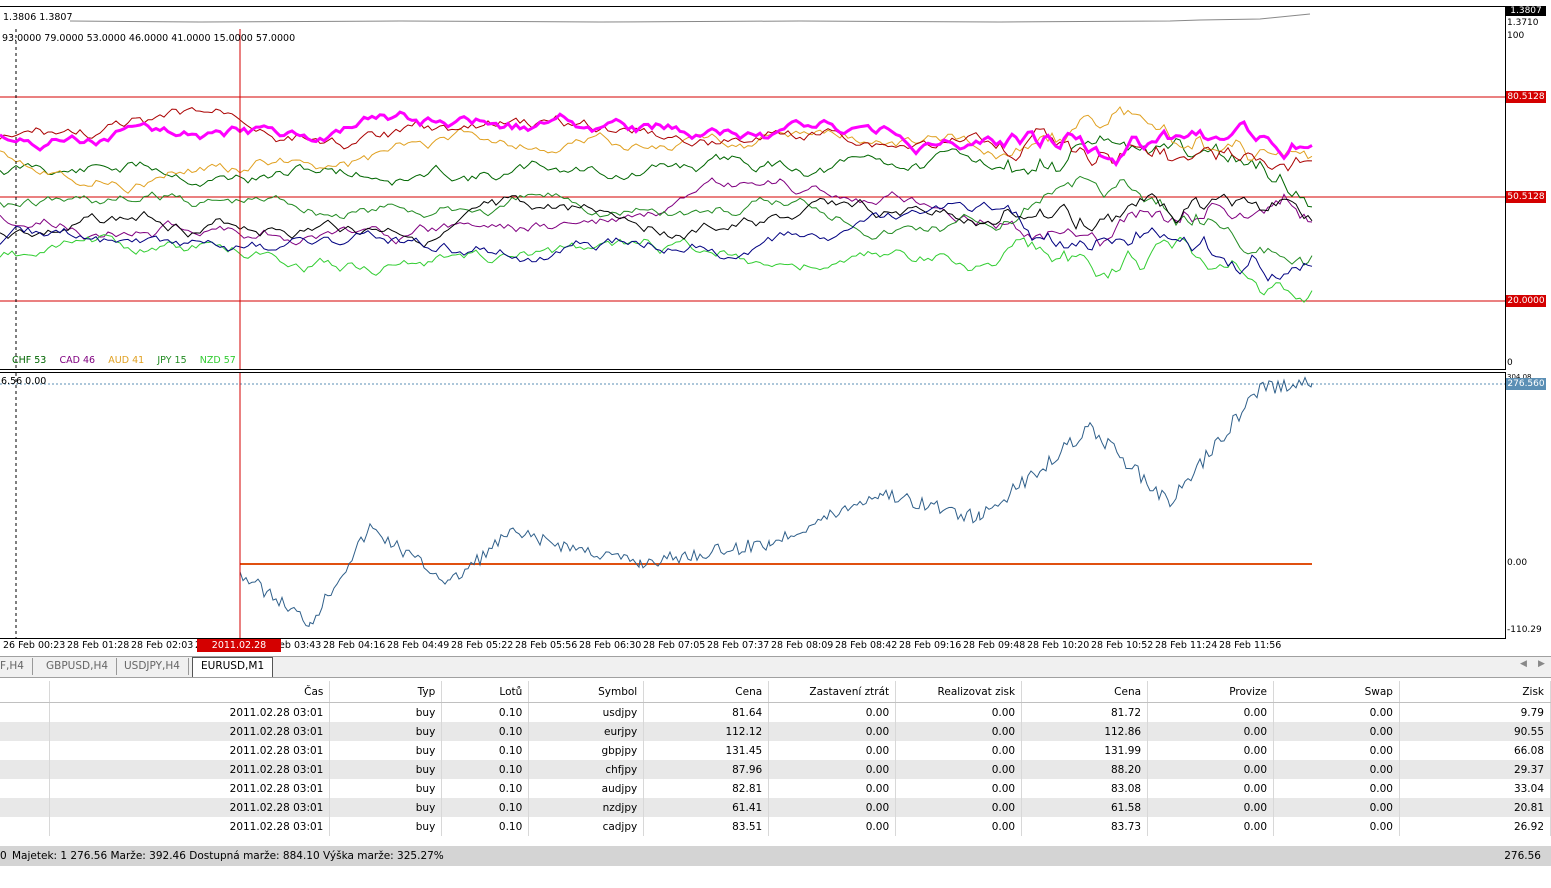 The width and height of the screenshot is (1551, 888). I want to click on tab-scroll-right-icon: ▶, so click(1541, 664).